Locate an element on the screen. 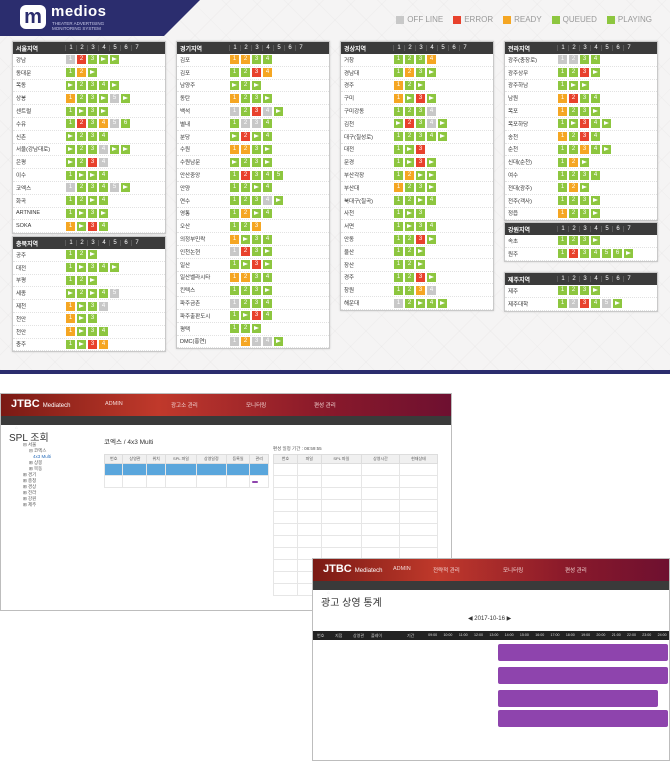 The width and height of the screenshot is (670, 761). column-header: 번호 is located at coordinates (285, 459).